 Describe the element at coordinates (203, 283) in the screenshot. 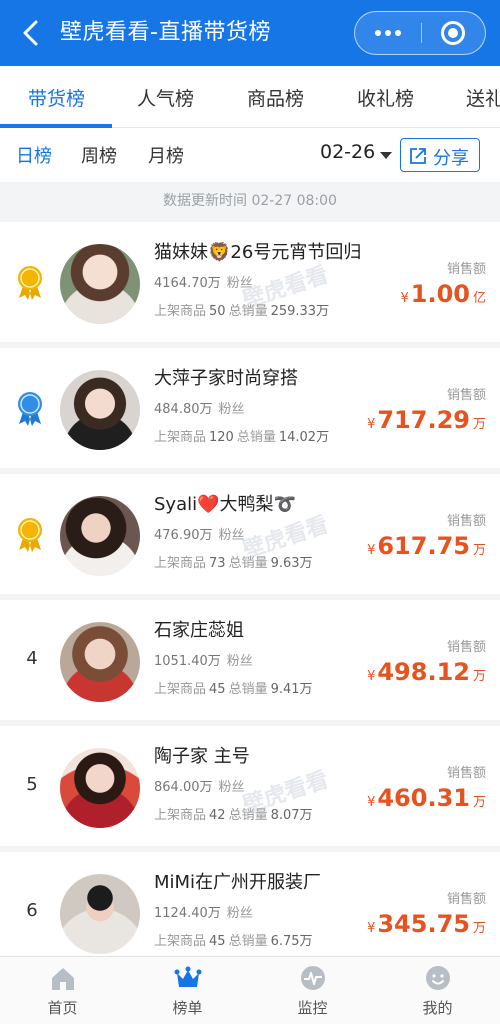

I see `fans-count: 4164.70万 粉丝` at that location.